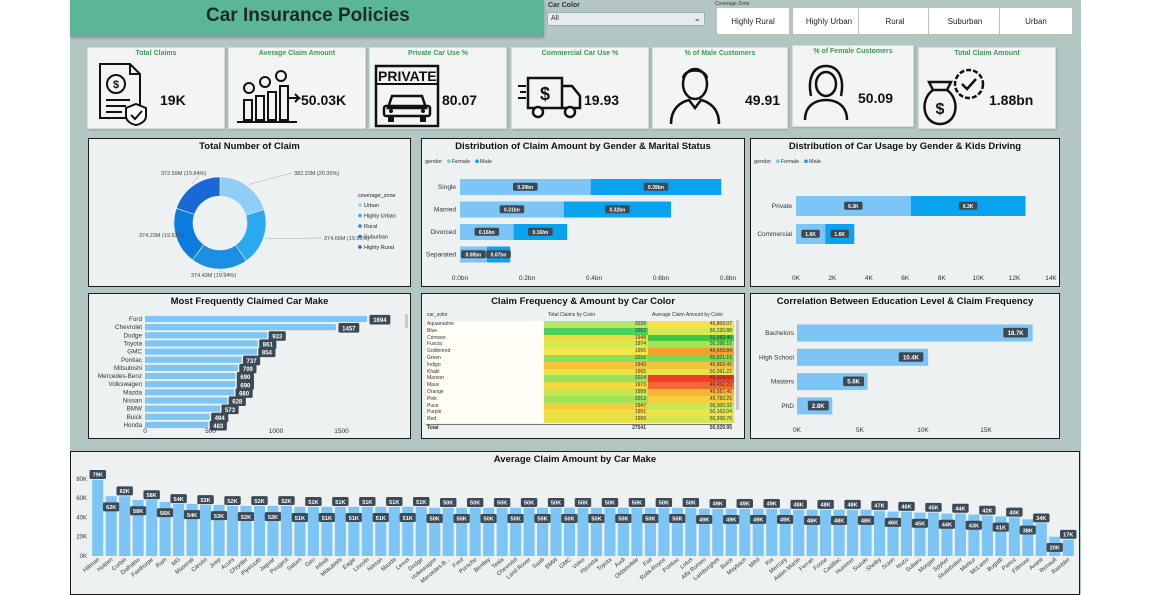 The width and height of the screenshot is (1151, 595). What do you see at coordinates (473, 255) in the screenshot?
I see `data-label: 0.08bn` at bounding box center [473, 255].